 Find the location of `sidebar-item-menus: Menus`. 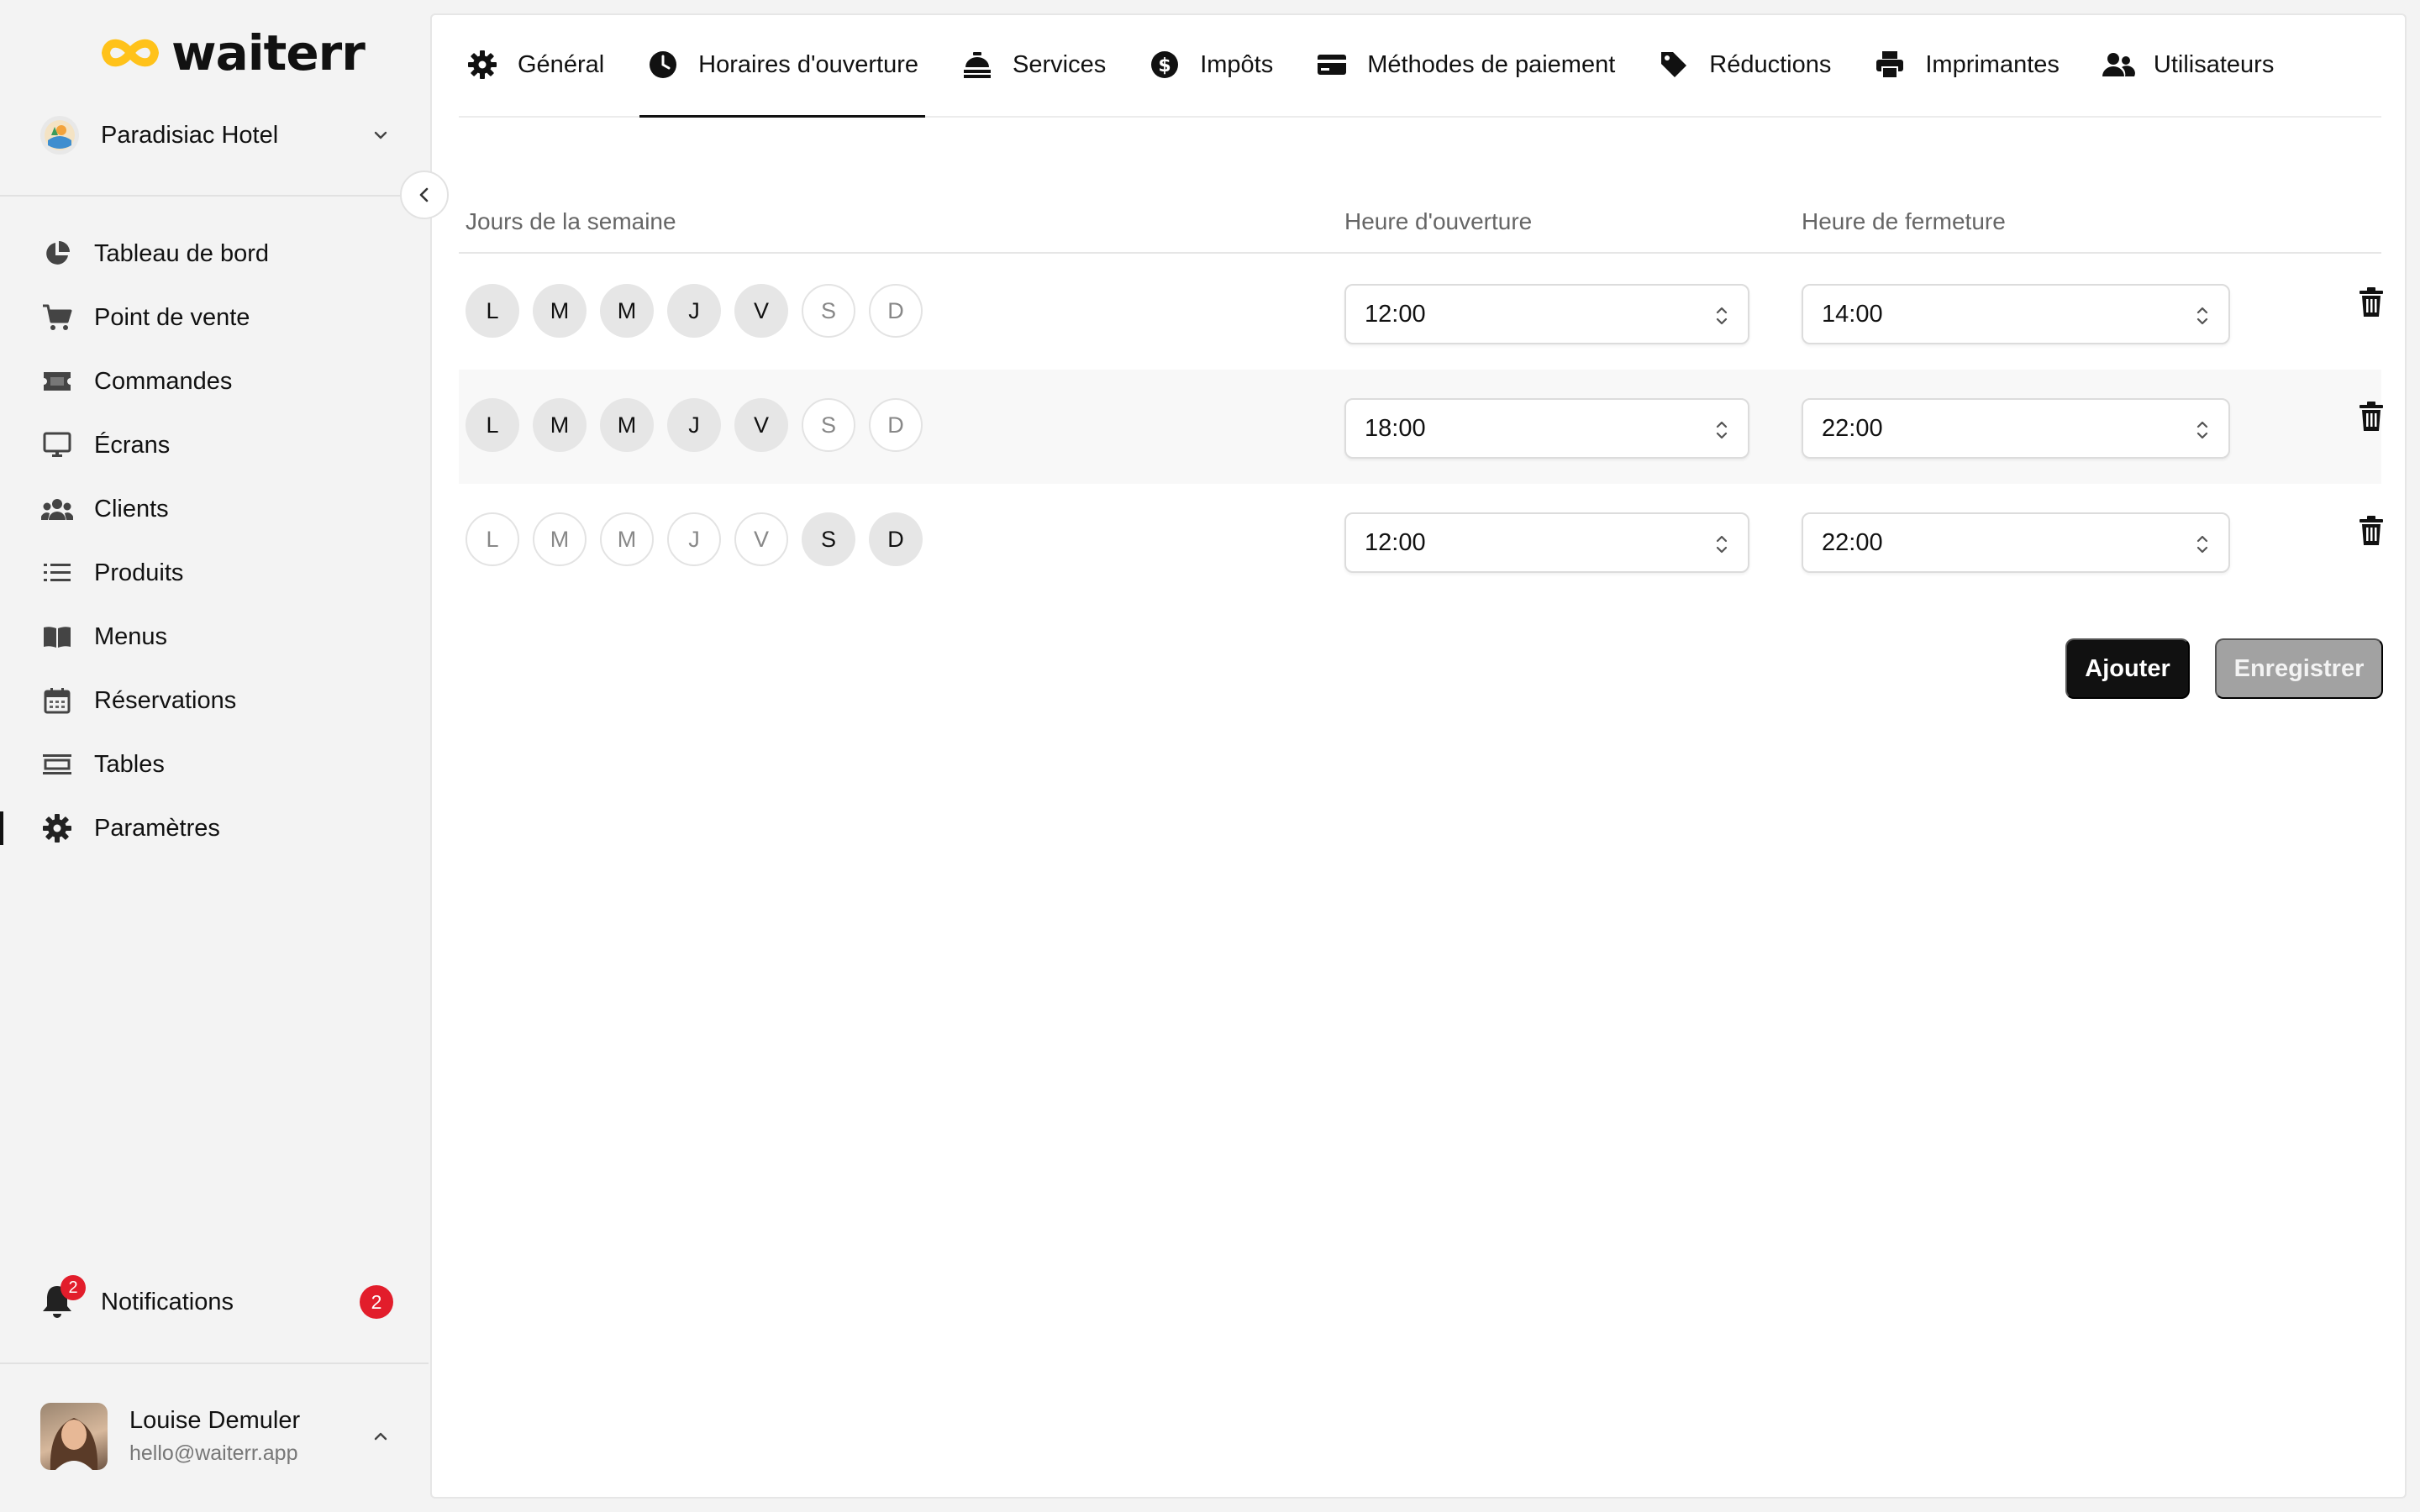

sidebar-item-menus: Menus is located at coordinates (214, 637).